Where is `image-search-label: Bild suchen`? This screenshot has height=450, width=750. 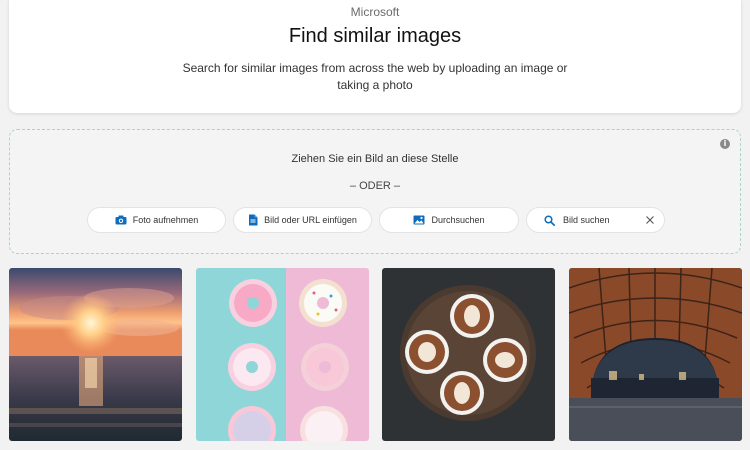
image-search-label: Bild suchen is located at coordinates (586, 220).